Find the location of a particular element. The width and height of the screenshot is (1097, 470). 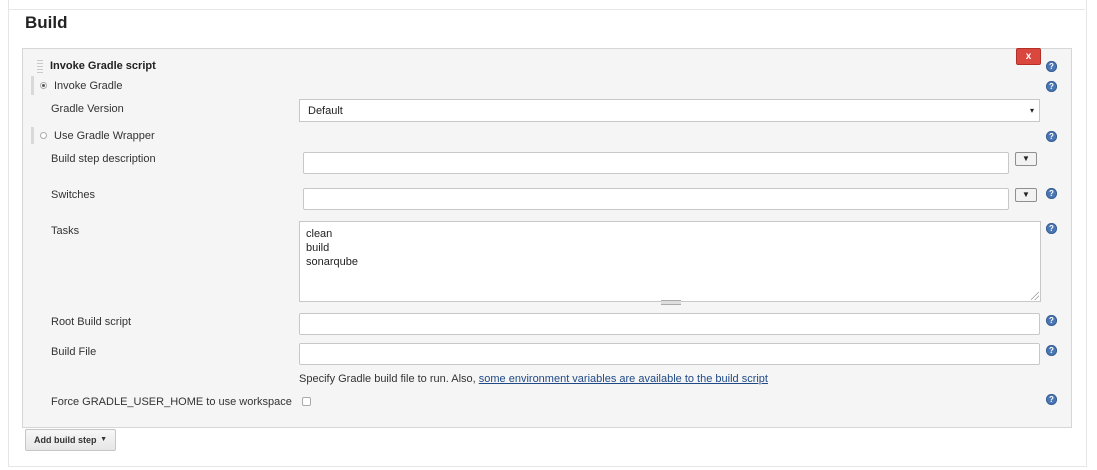

switches-input is located at coordinates (656, 199).